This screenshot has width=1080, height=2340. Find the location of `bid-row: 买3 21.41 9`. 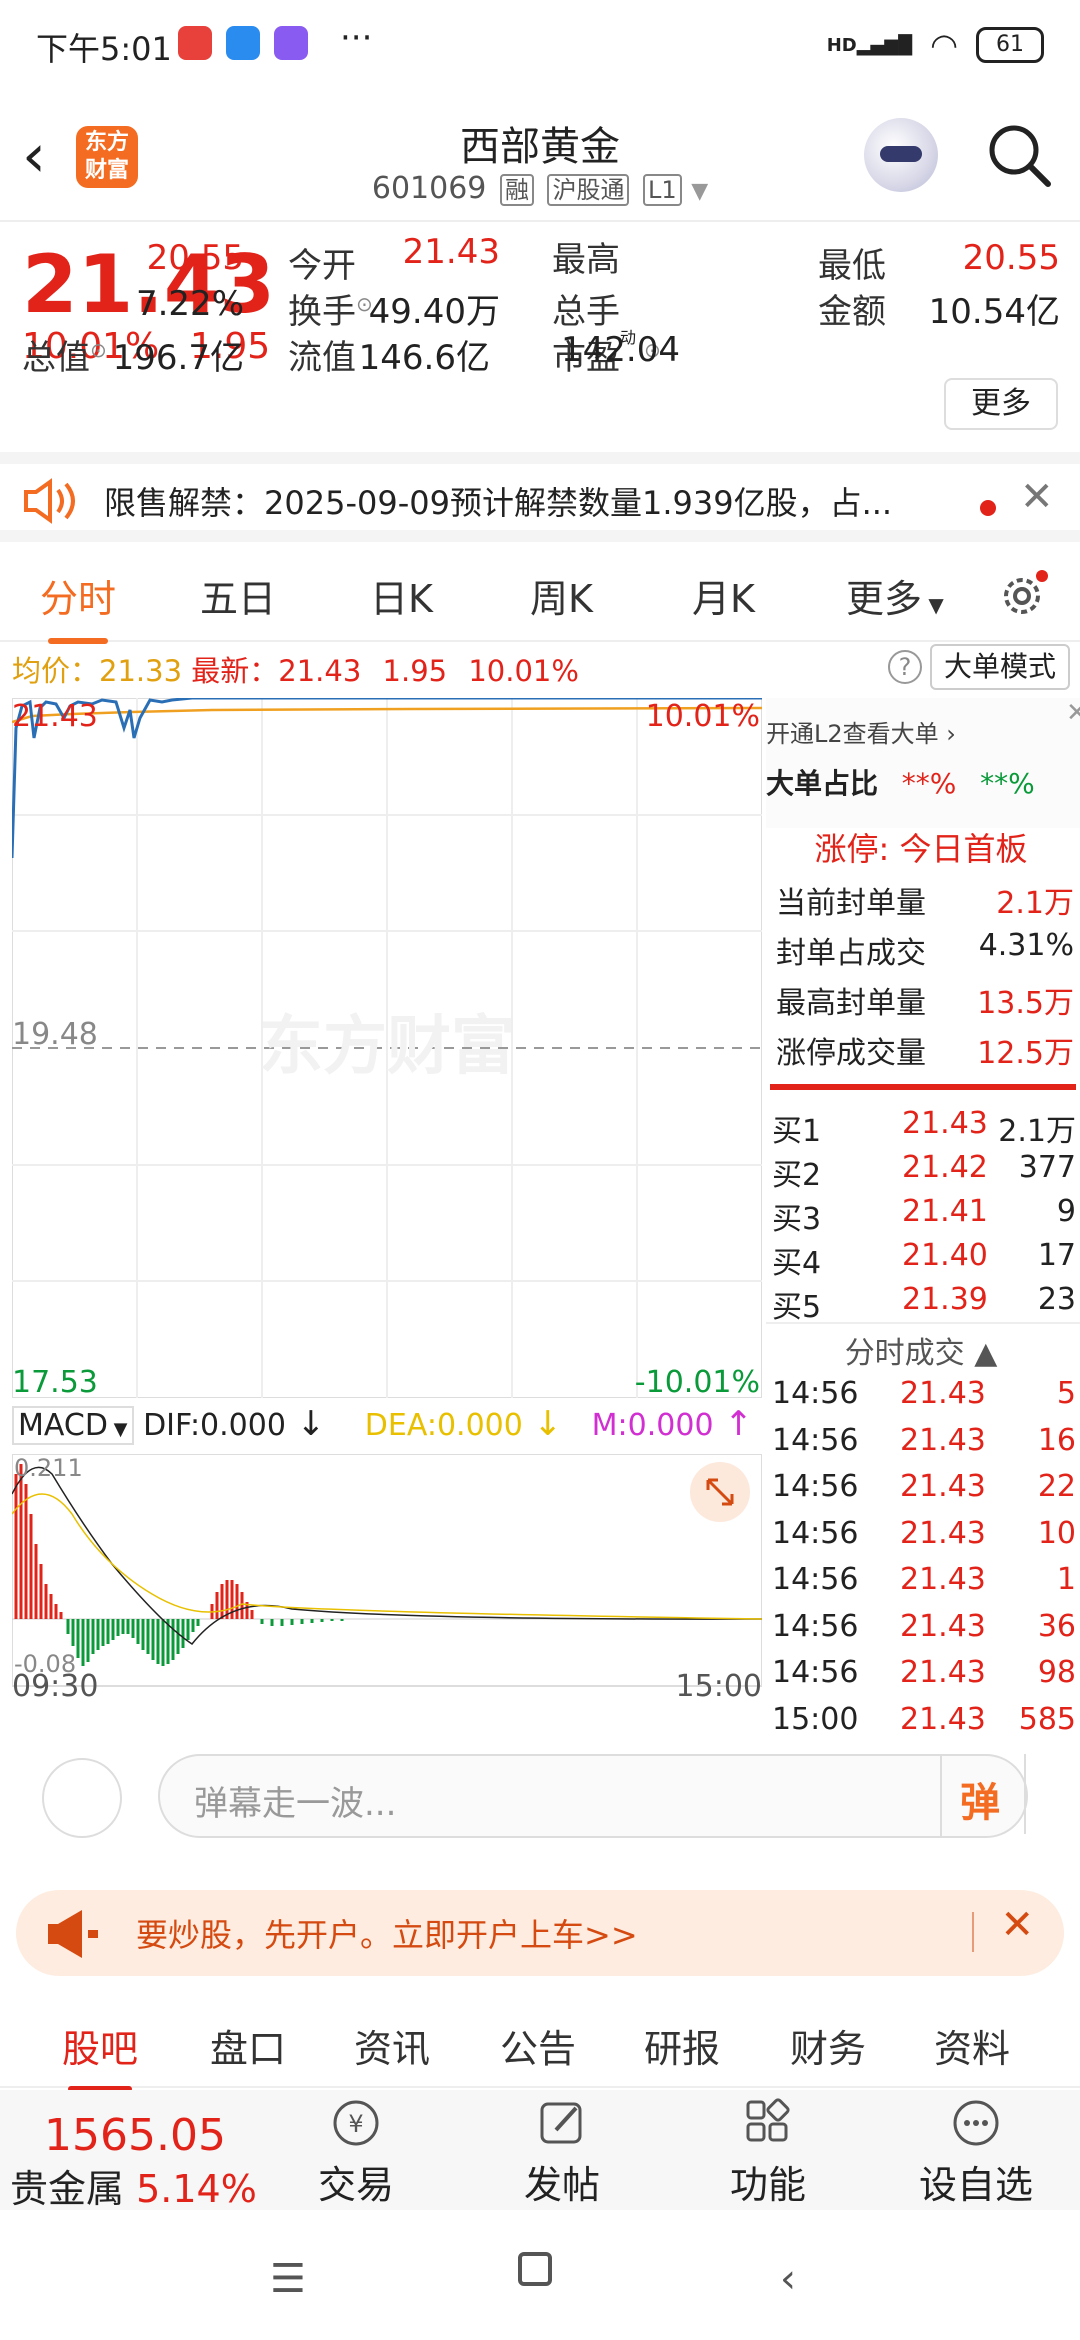

bid-row: 买3 21.41 9 is located at coordinates (924, 1216).